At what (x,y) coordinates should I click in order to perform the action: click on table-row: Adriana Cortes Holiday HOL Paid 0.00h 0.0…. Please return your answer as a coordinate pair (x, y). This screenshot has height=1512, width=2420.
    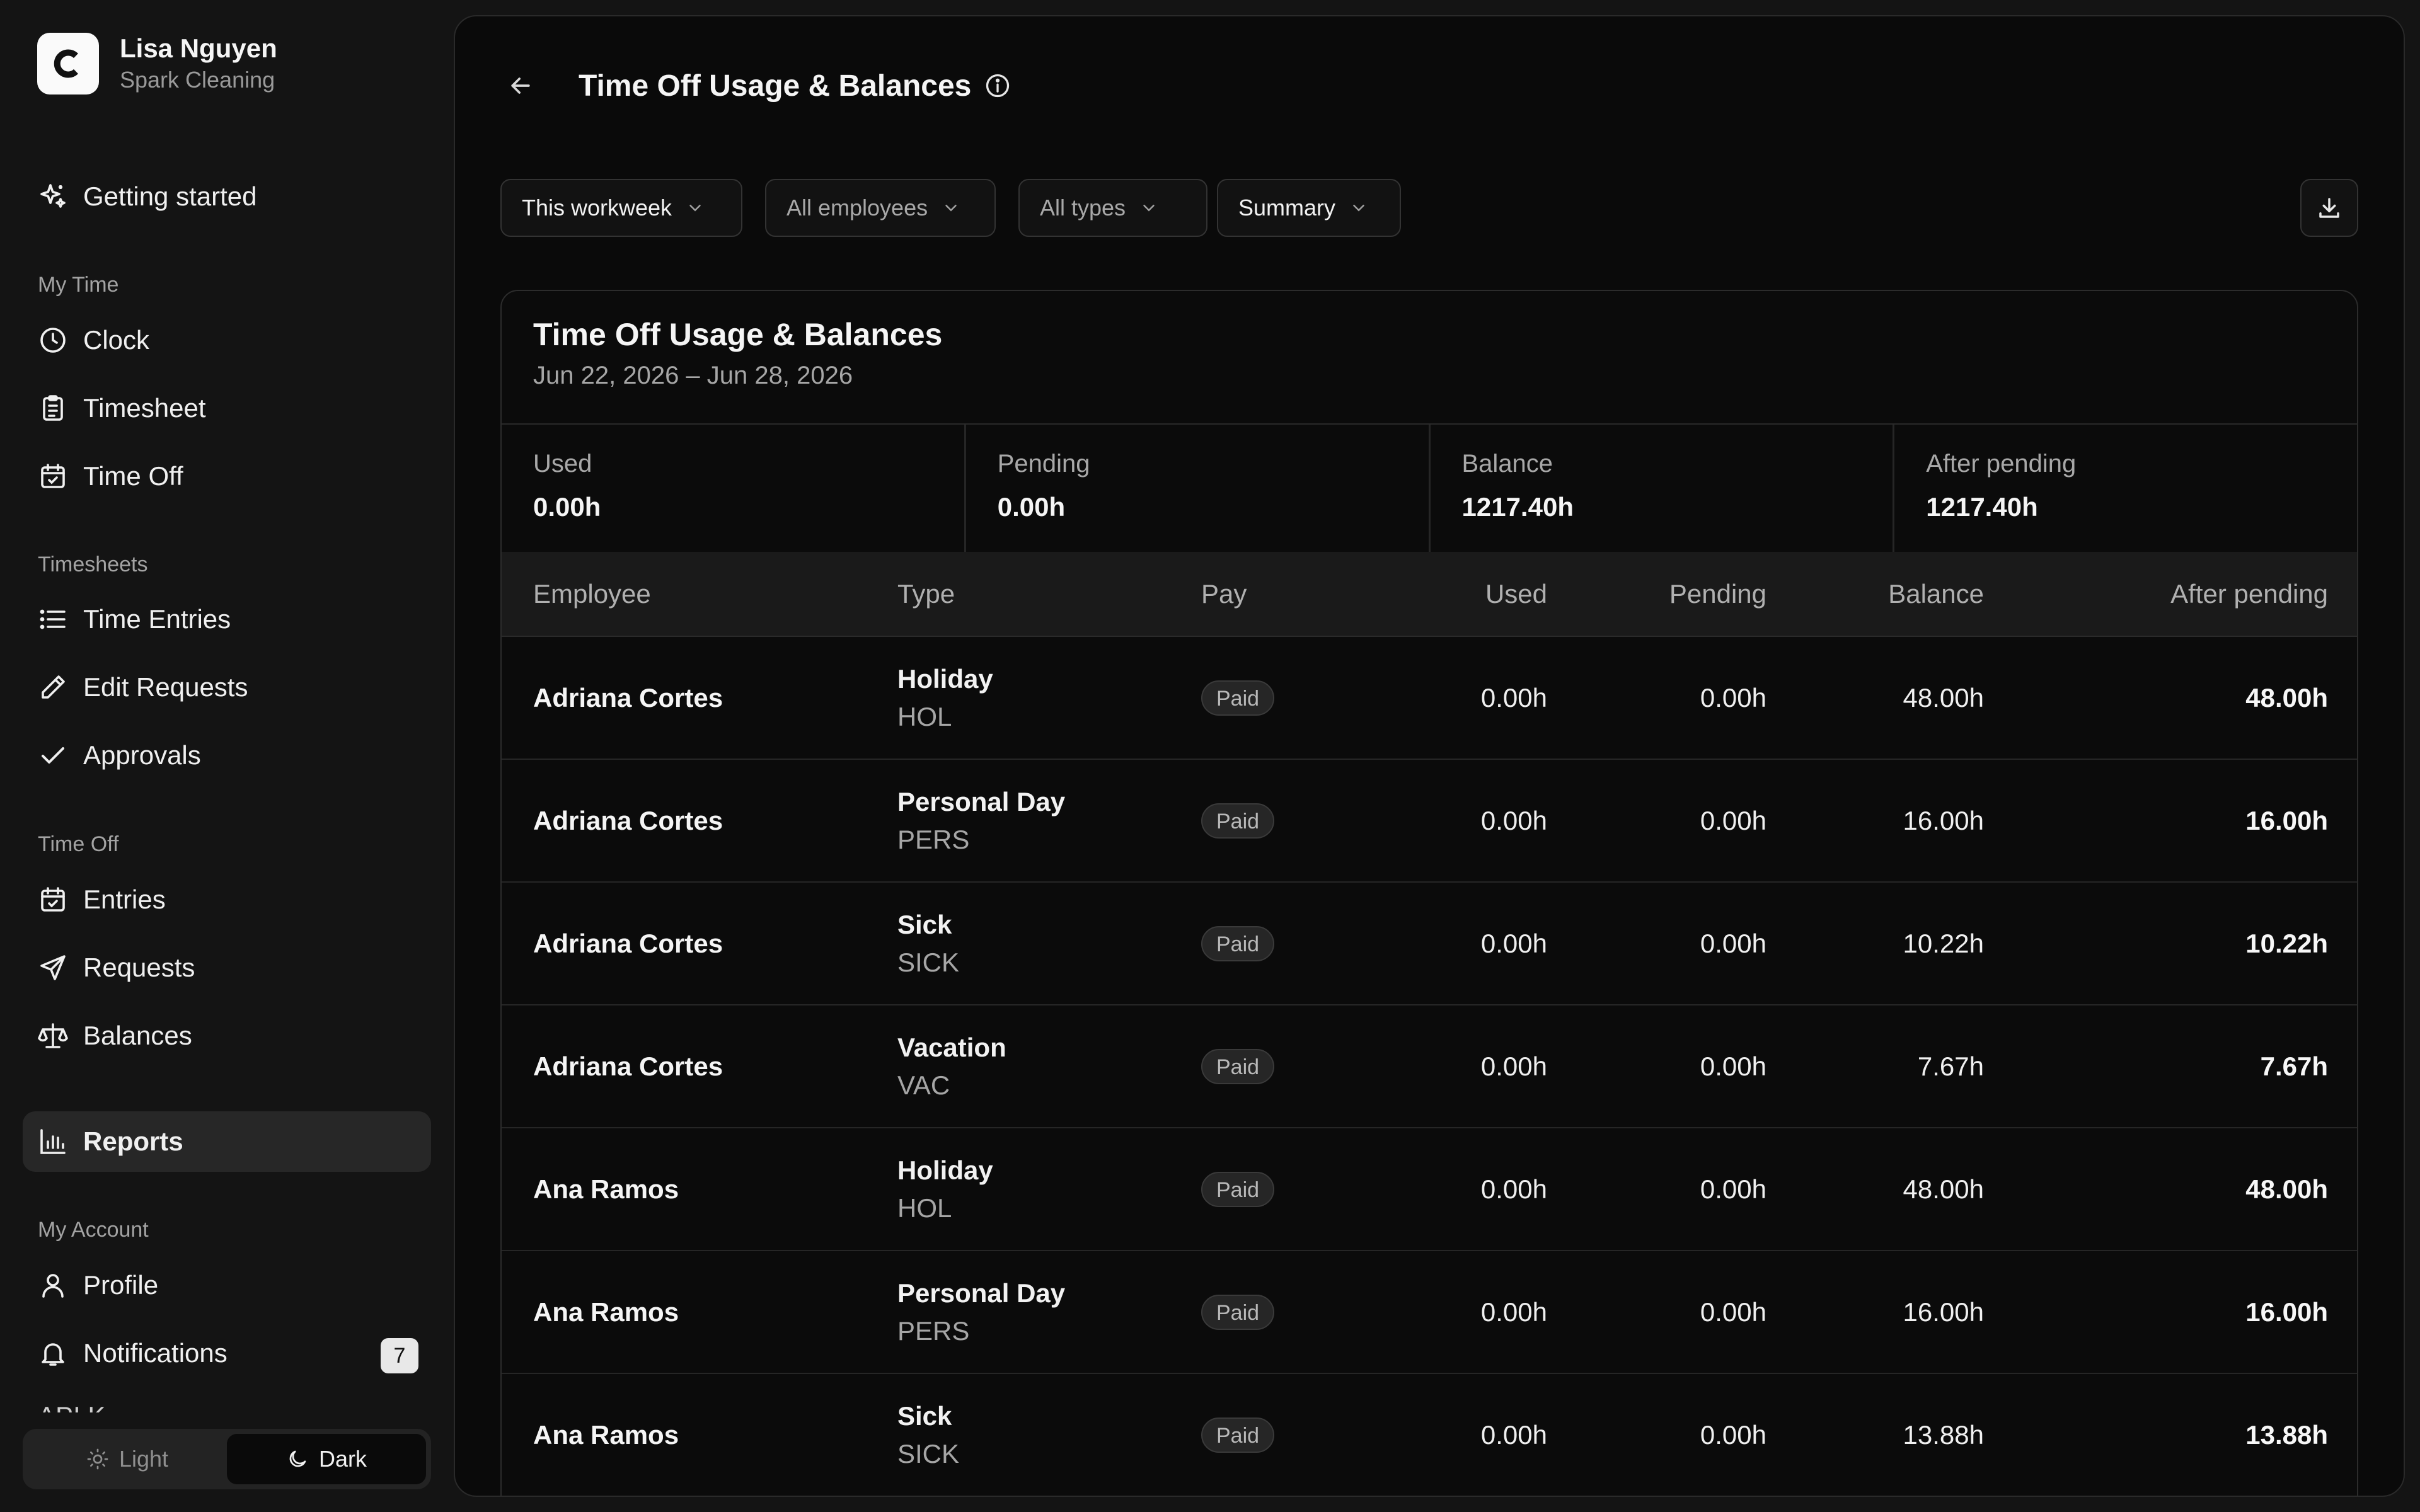
    Looking at the image, I should click on (1430, 697).